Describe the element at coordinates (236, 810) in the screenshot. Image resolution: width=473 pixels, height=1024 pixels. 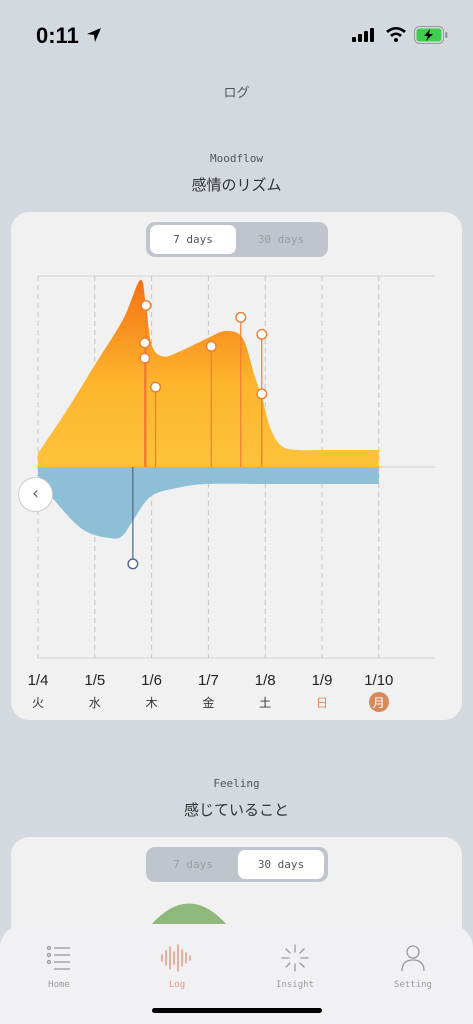
I see `feeling-title: 感じていること` at that location.